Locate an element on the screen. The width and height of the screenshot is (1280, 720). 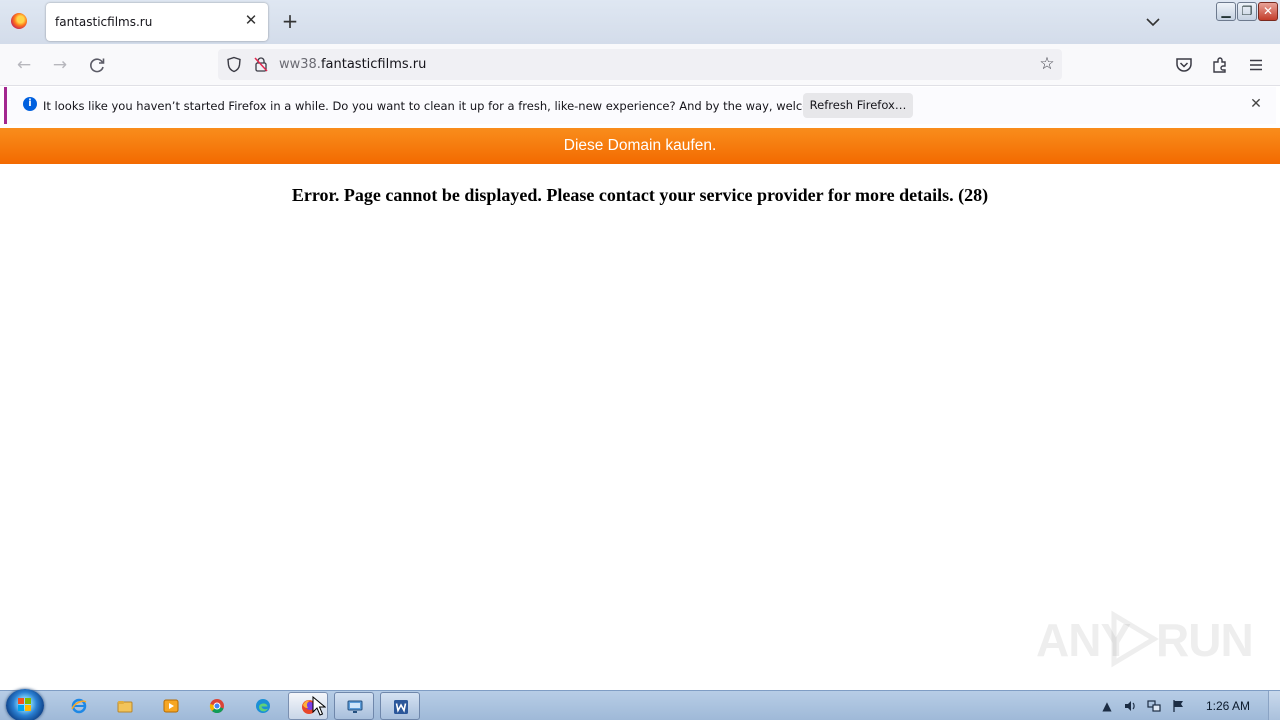
url-subdomain: ww38. is located at coordinates (300, 64).